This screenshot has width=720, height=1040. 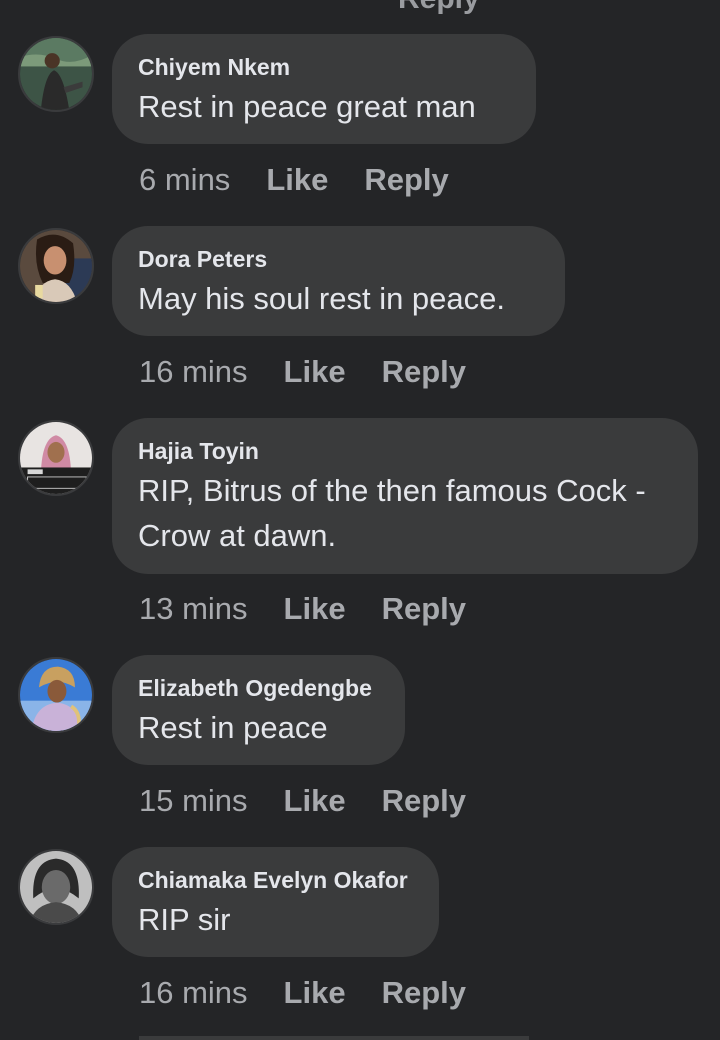 I want to click on comment-bubble: Elizabeth Ogedengbe Rest in peace, so click(x=258, y=710).